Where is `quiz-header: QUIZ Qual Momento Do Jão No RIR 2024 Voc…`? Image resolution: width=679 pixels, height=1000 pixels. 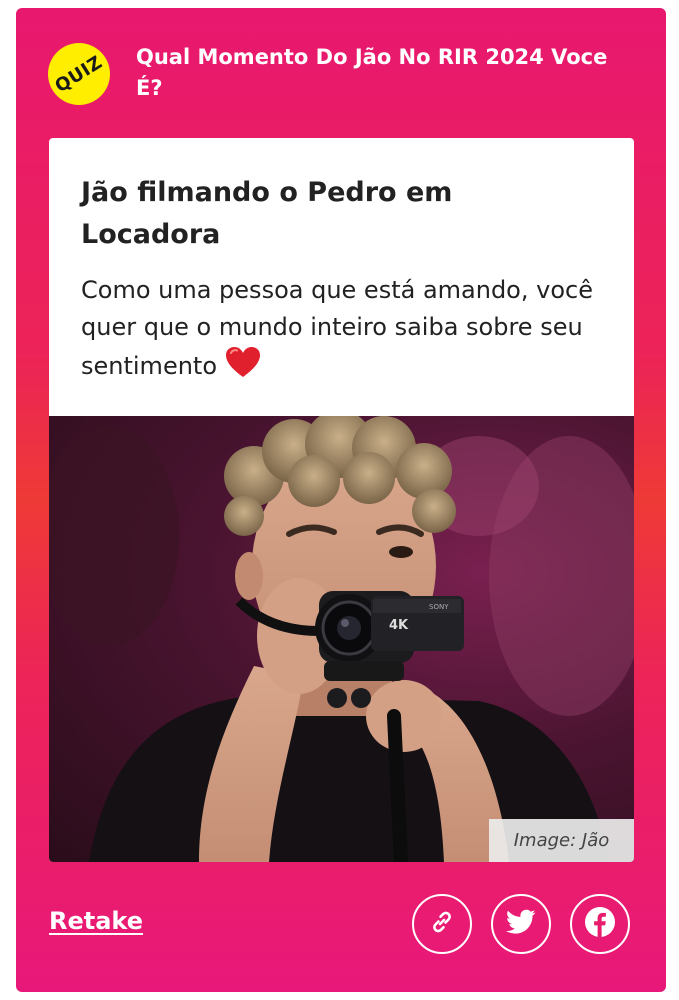 quiz-header: QUIZ Qual Momento Do Jão No RIR 2024 Voc… is located at coordinates (341, 72).